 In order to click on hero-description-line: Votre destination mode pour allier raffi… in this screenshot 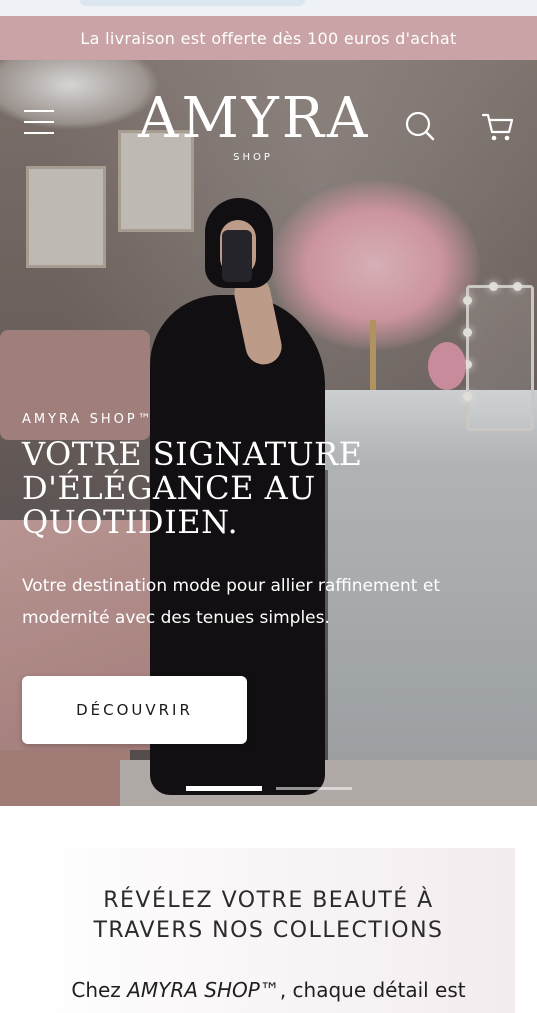, I will do `click(231, 586)`.